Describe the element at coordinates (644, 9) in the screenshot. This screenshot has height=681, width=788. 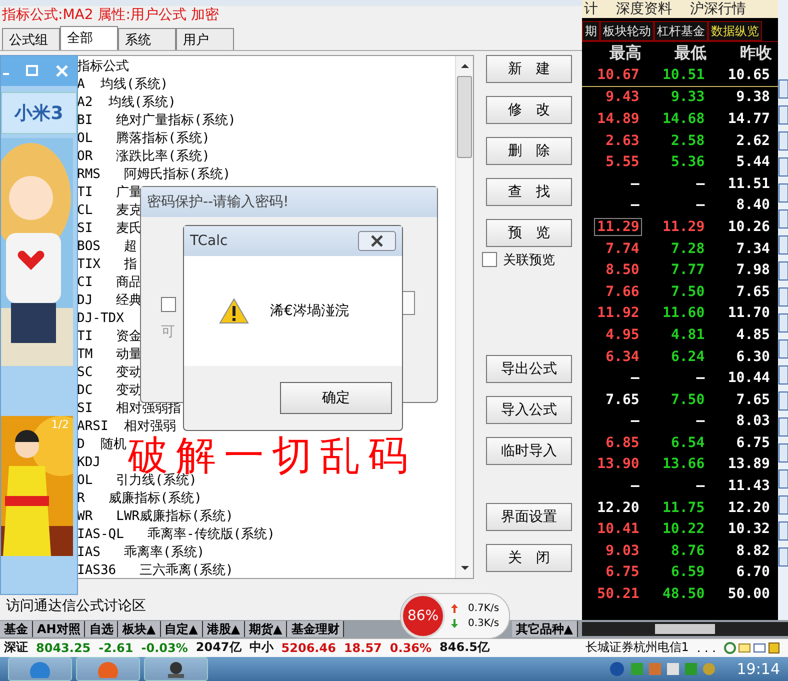
I see `menu-tab: 深度资料` at that location.